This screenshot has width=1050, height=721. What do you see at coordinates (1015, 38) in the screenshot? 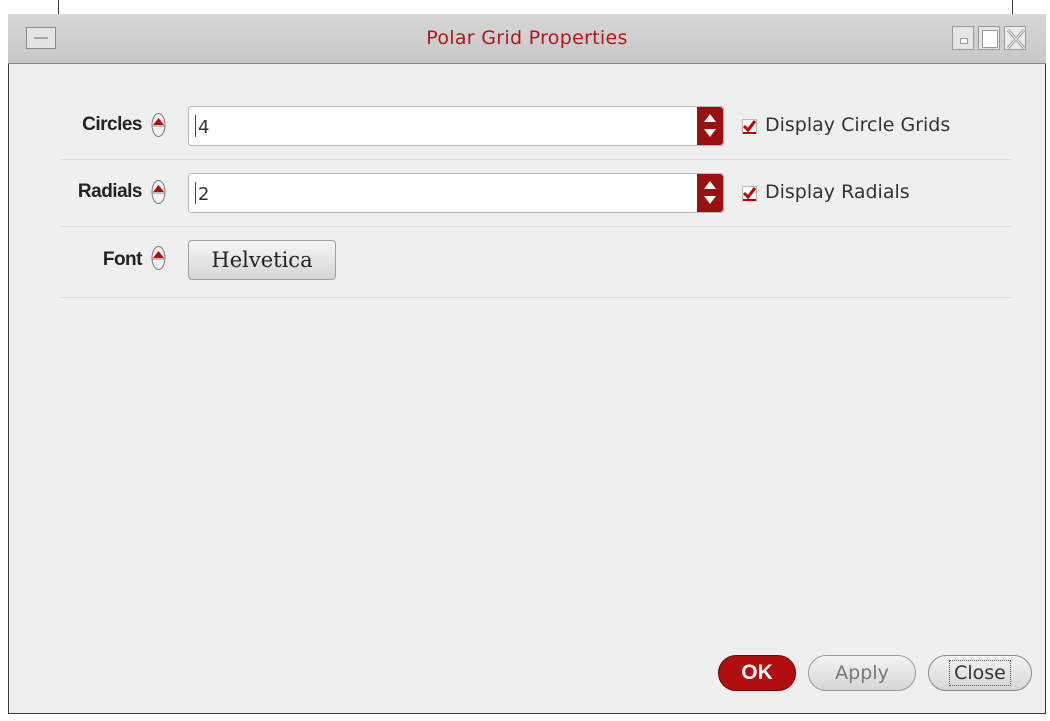
I see `close-icon` at bounding box center [1015, 38].